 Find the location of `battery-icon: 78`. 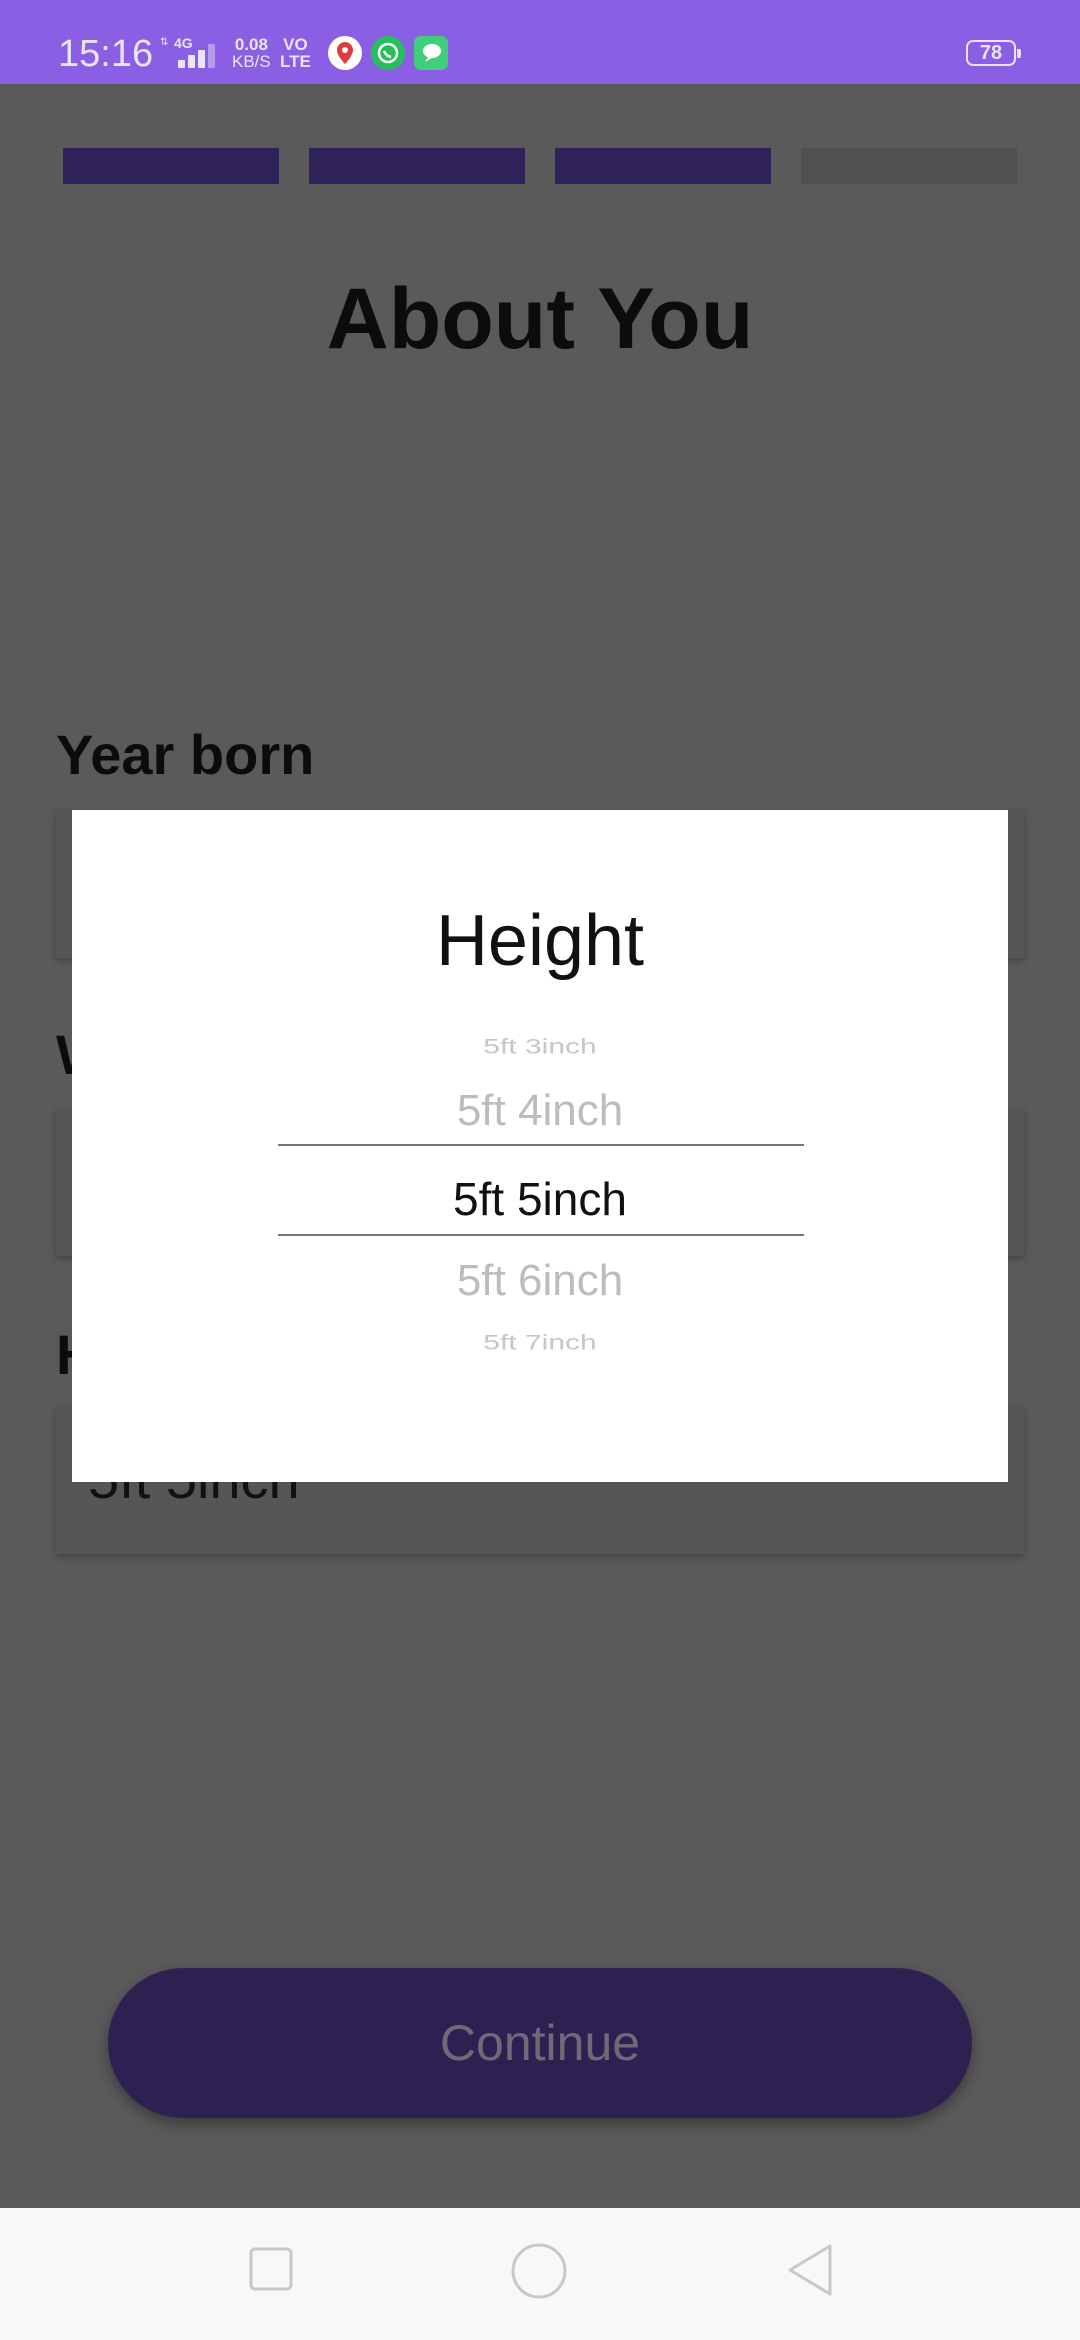

battery-icon: 78 is located at coordinates (993, 53).